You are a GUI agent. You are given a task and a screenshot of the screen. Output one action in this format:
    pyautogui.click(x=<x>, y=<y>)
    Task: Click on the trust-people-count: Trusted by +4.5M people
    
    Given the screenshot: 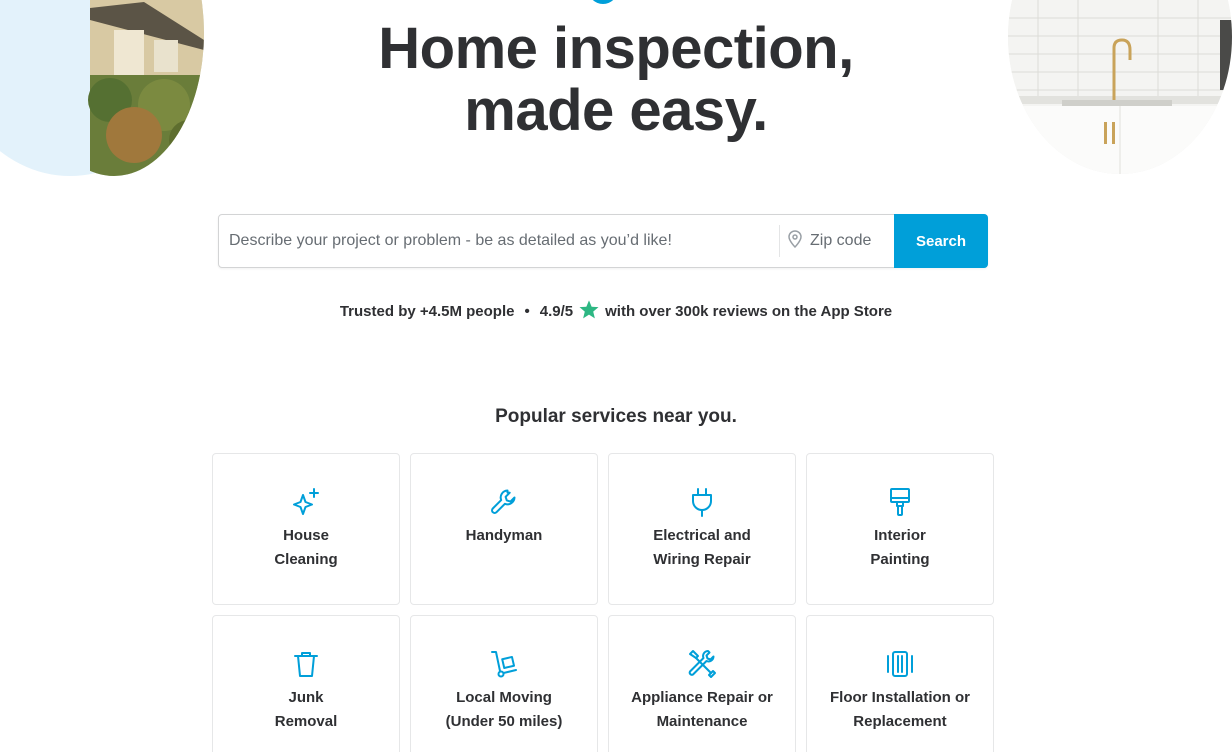 What is the action you would take?
    pyautogui.click(x=427, y=311)
    